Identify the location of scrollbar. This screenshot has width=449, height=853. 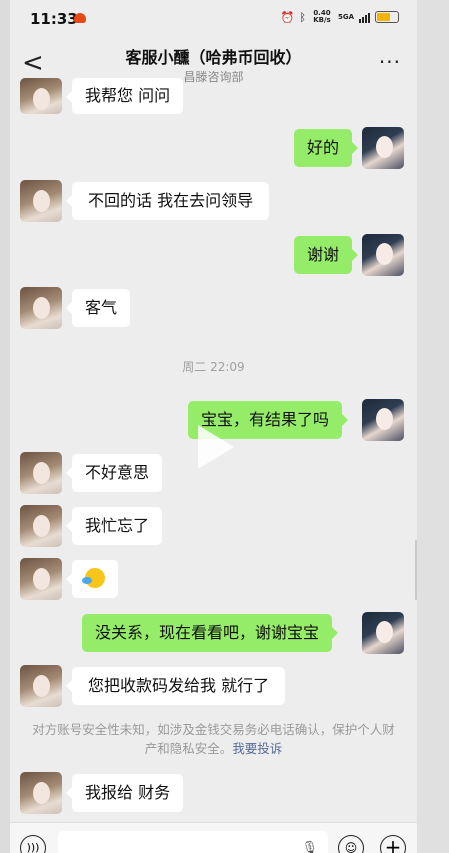
(416, 570).